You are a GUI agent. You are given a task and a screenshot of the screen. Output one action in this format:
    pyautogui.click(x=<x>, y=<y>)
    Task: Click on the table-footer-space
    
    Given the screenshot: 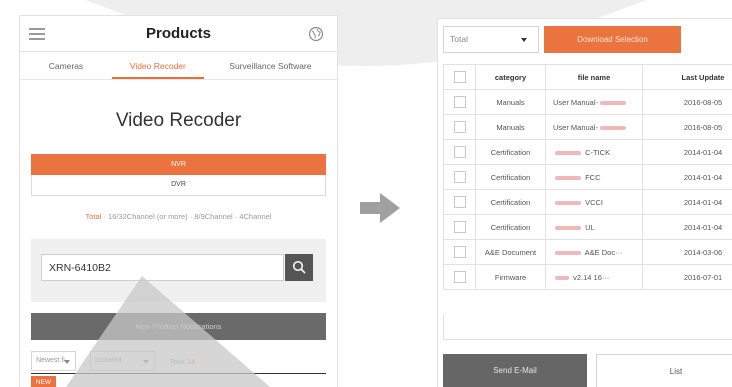 What is the action you would take?
    pyautogui.click(x=587, y=327)
    